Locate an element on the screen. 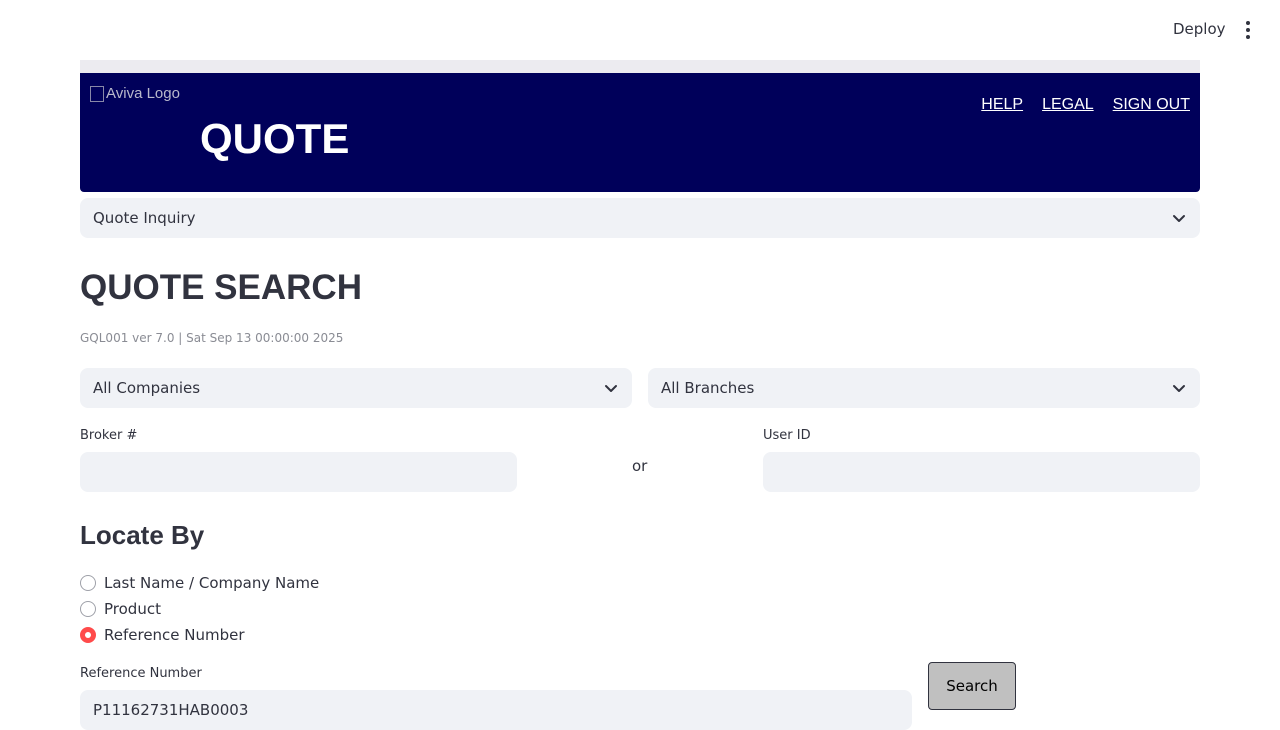 The image size is (1280, 730). radio-product: Product is located at coordinates (120, 609).